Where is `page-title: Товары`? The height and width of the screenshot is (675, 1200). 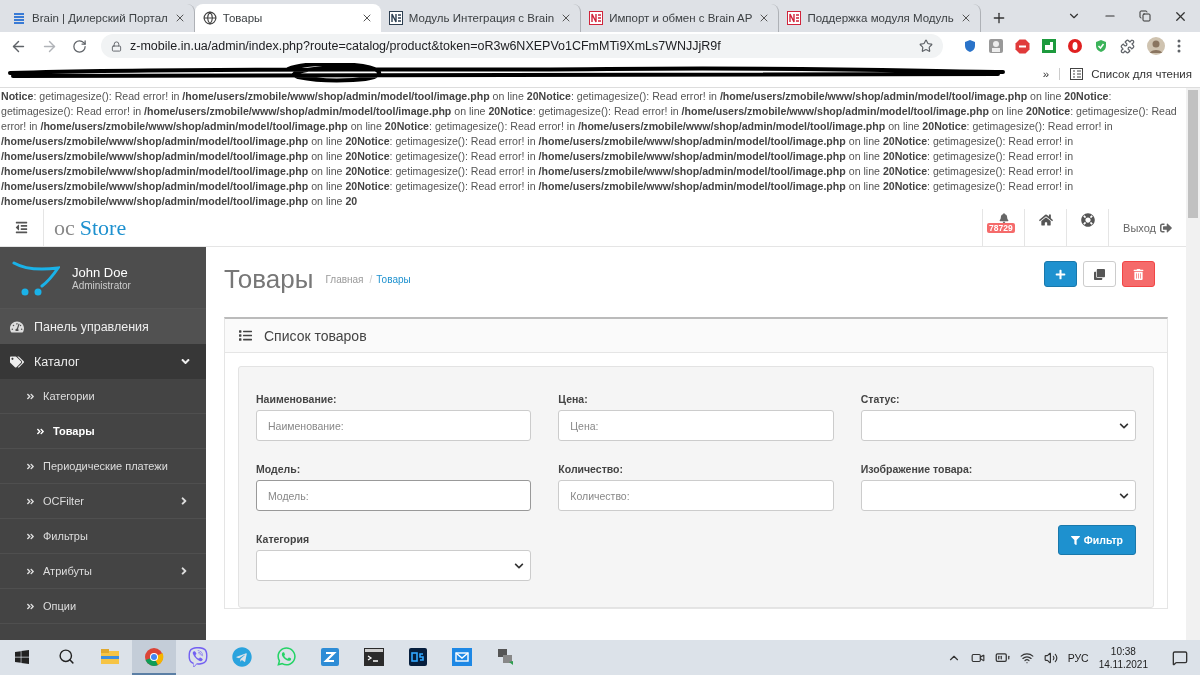 page-title: Товары is located at coordinates (269, 279).